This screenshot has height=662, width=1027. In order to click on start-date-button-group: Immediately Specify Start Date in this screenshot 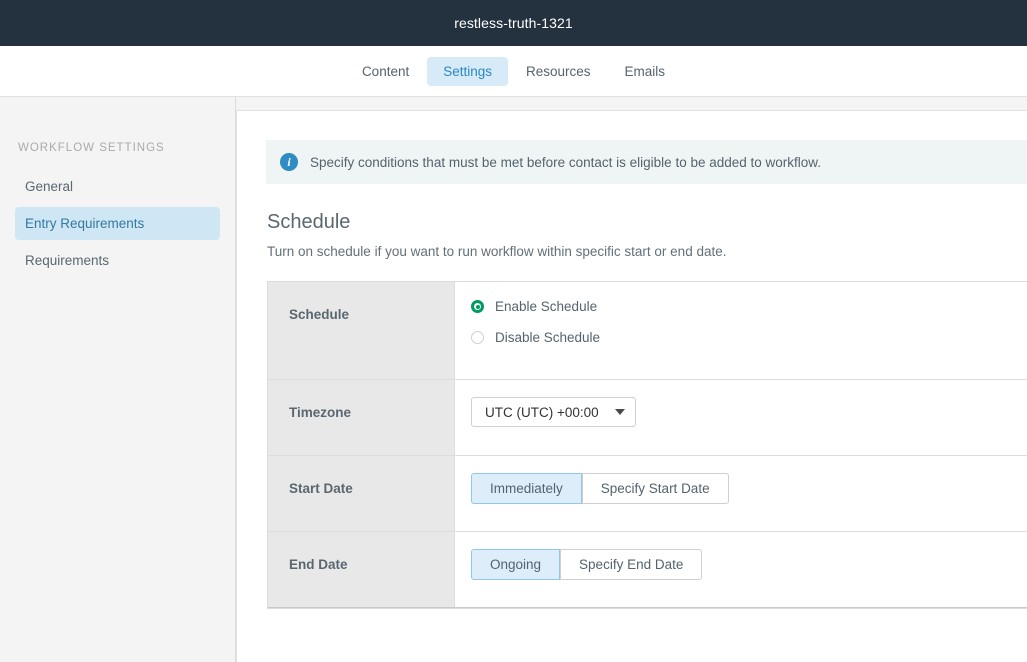, I will do `click(600, 488)`.